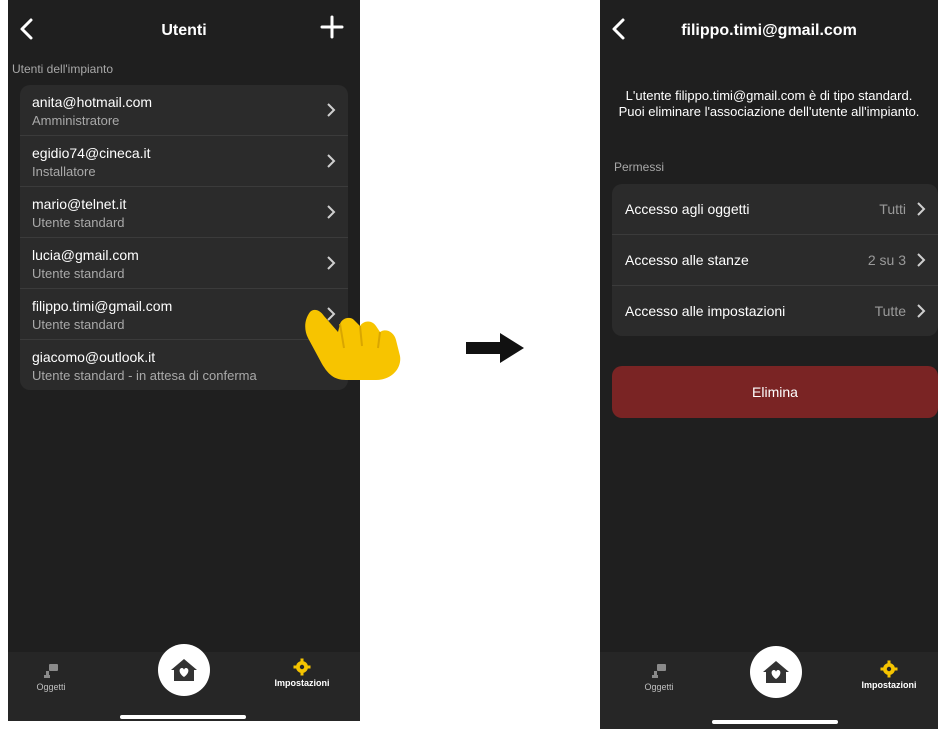 The image size is (938, 729). I want to click on add-user-icon, so click(332, 27).